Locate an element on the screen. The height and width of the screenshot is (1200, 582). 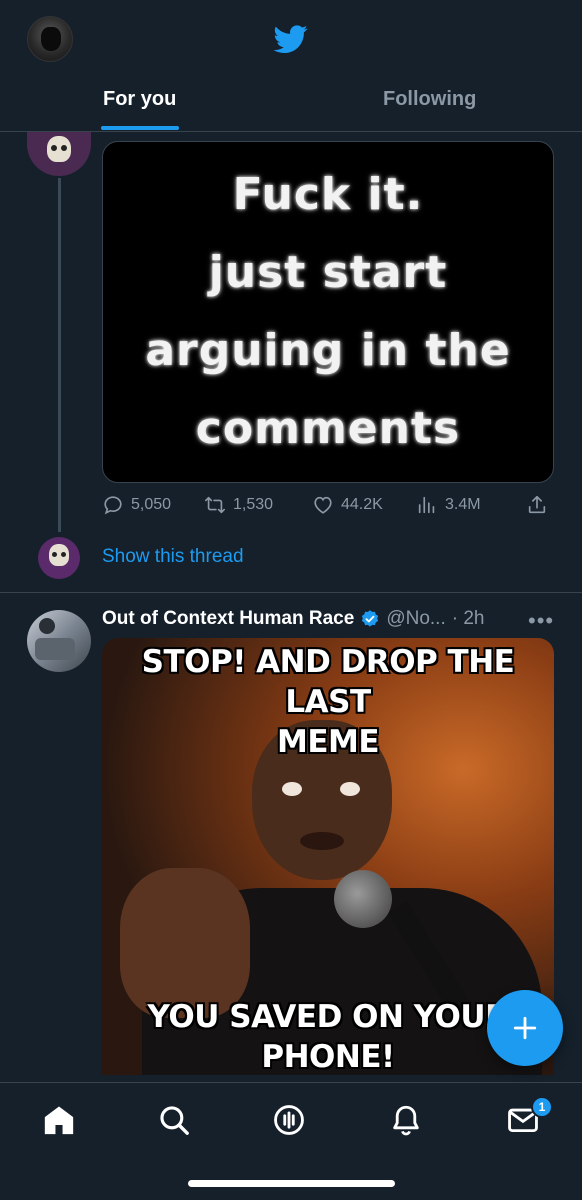
post-author-name: Out of Context Human Race is located at coordinates (228, 619).